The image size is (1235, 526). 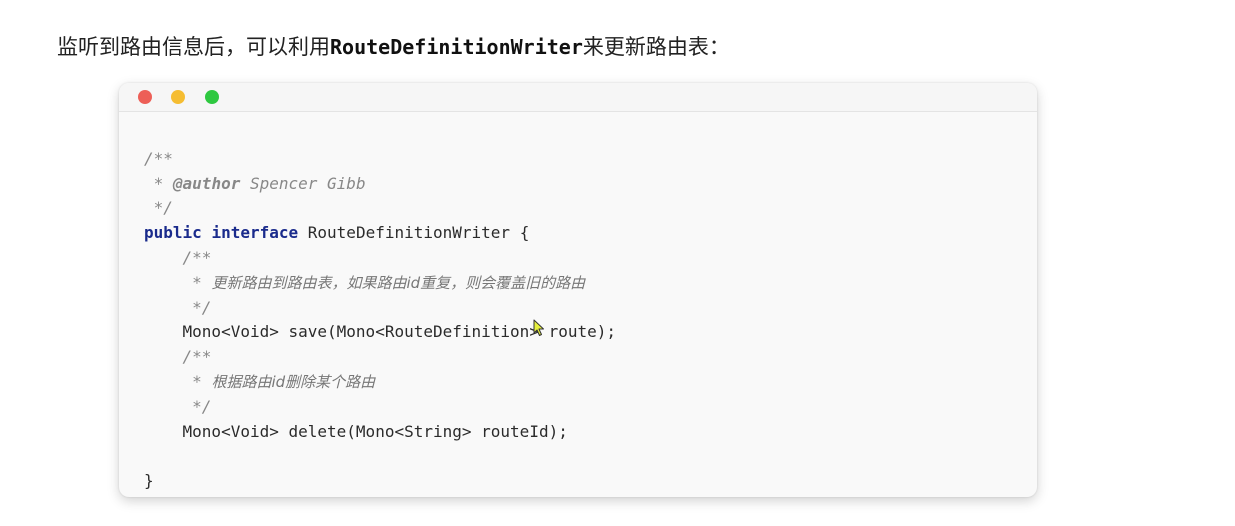 I want to click on code-line: * 根据路由id删除某个路由, so click(x=380, y=382).